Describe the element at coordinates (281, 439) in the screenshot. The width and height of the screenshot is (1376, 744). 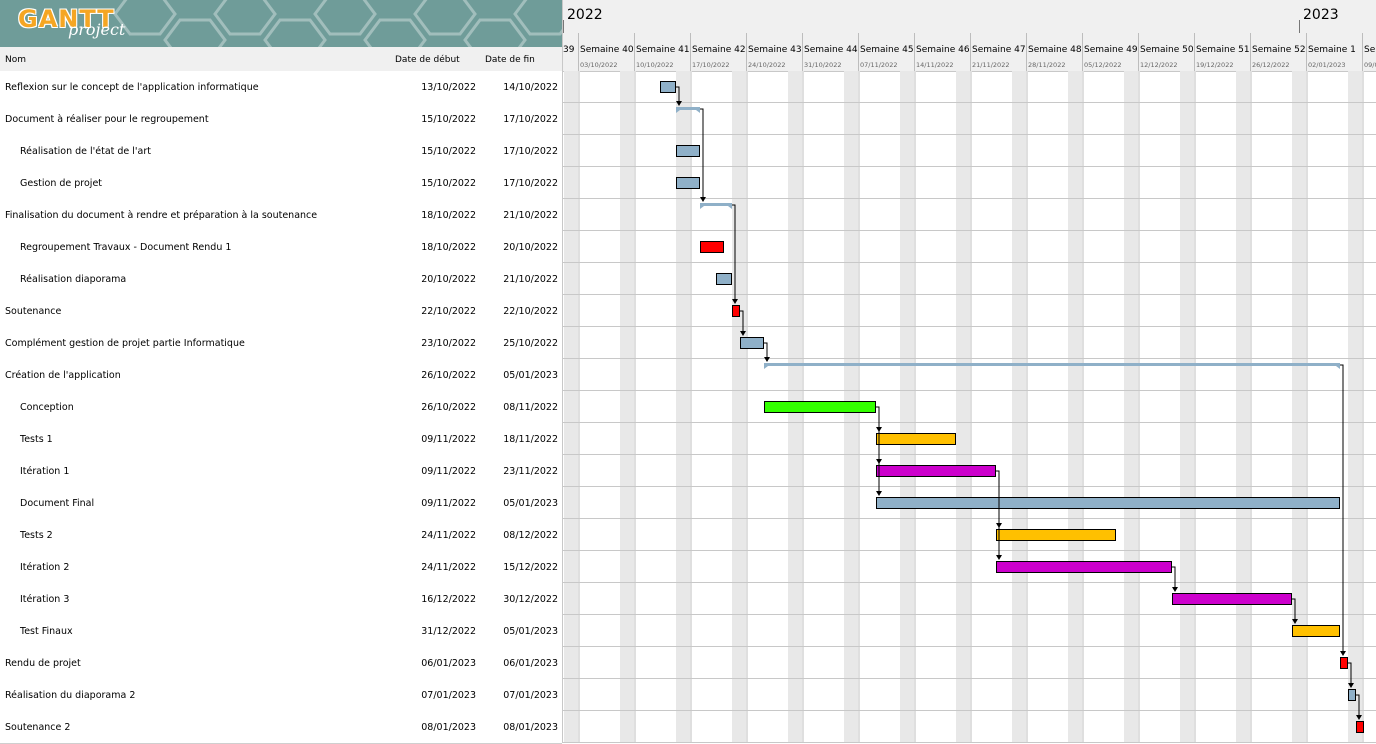
I see `task-row: Tests 1 09/11/2022 18/11/2022` at that location.